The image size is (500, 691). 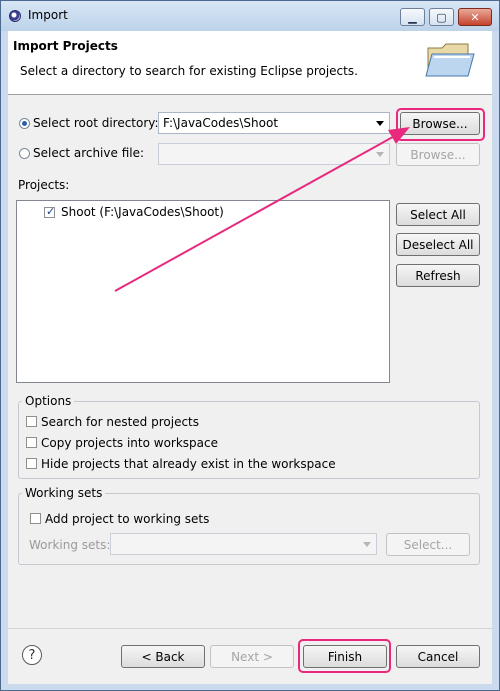 What do you see at coordinates (44, 185) in the screenshot?
I see `projects-label: Projects:` at bounding box center [44, 185].